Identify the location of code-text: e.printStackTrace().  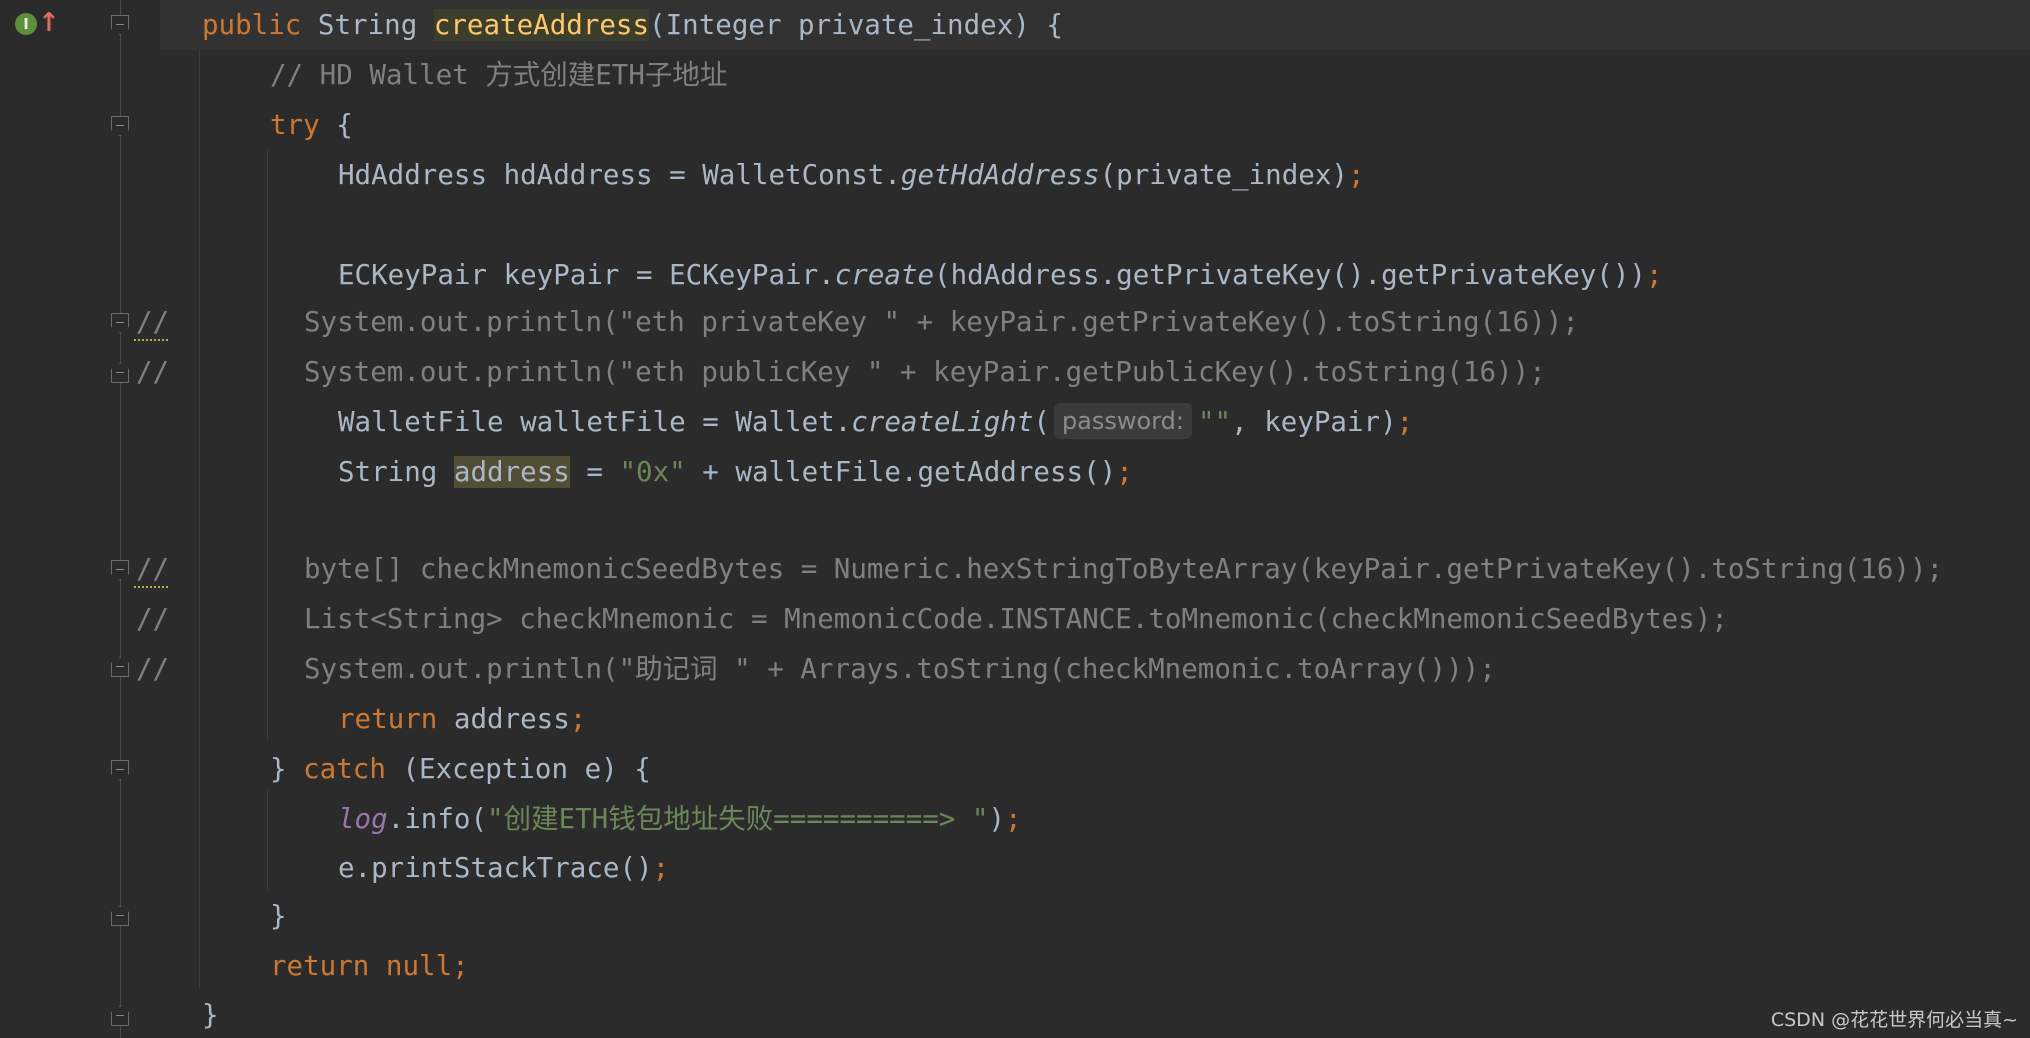
(495, 868).